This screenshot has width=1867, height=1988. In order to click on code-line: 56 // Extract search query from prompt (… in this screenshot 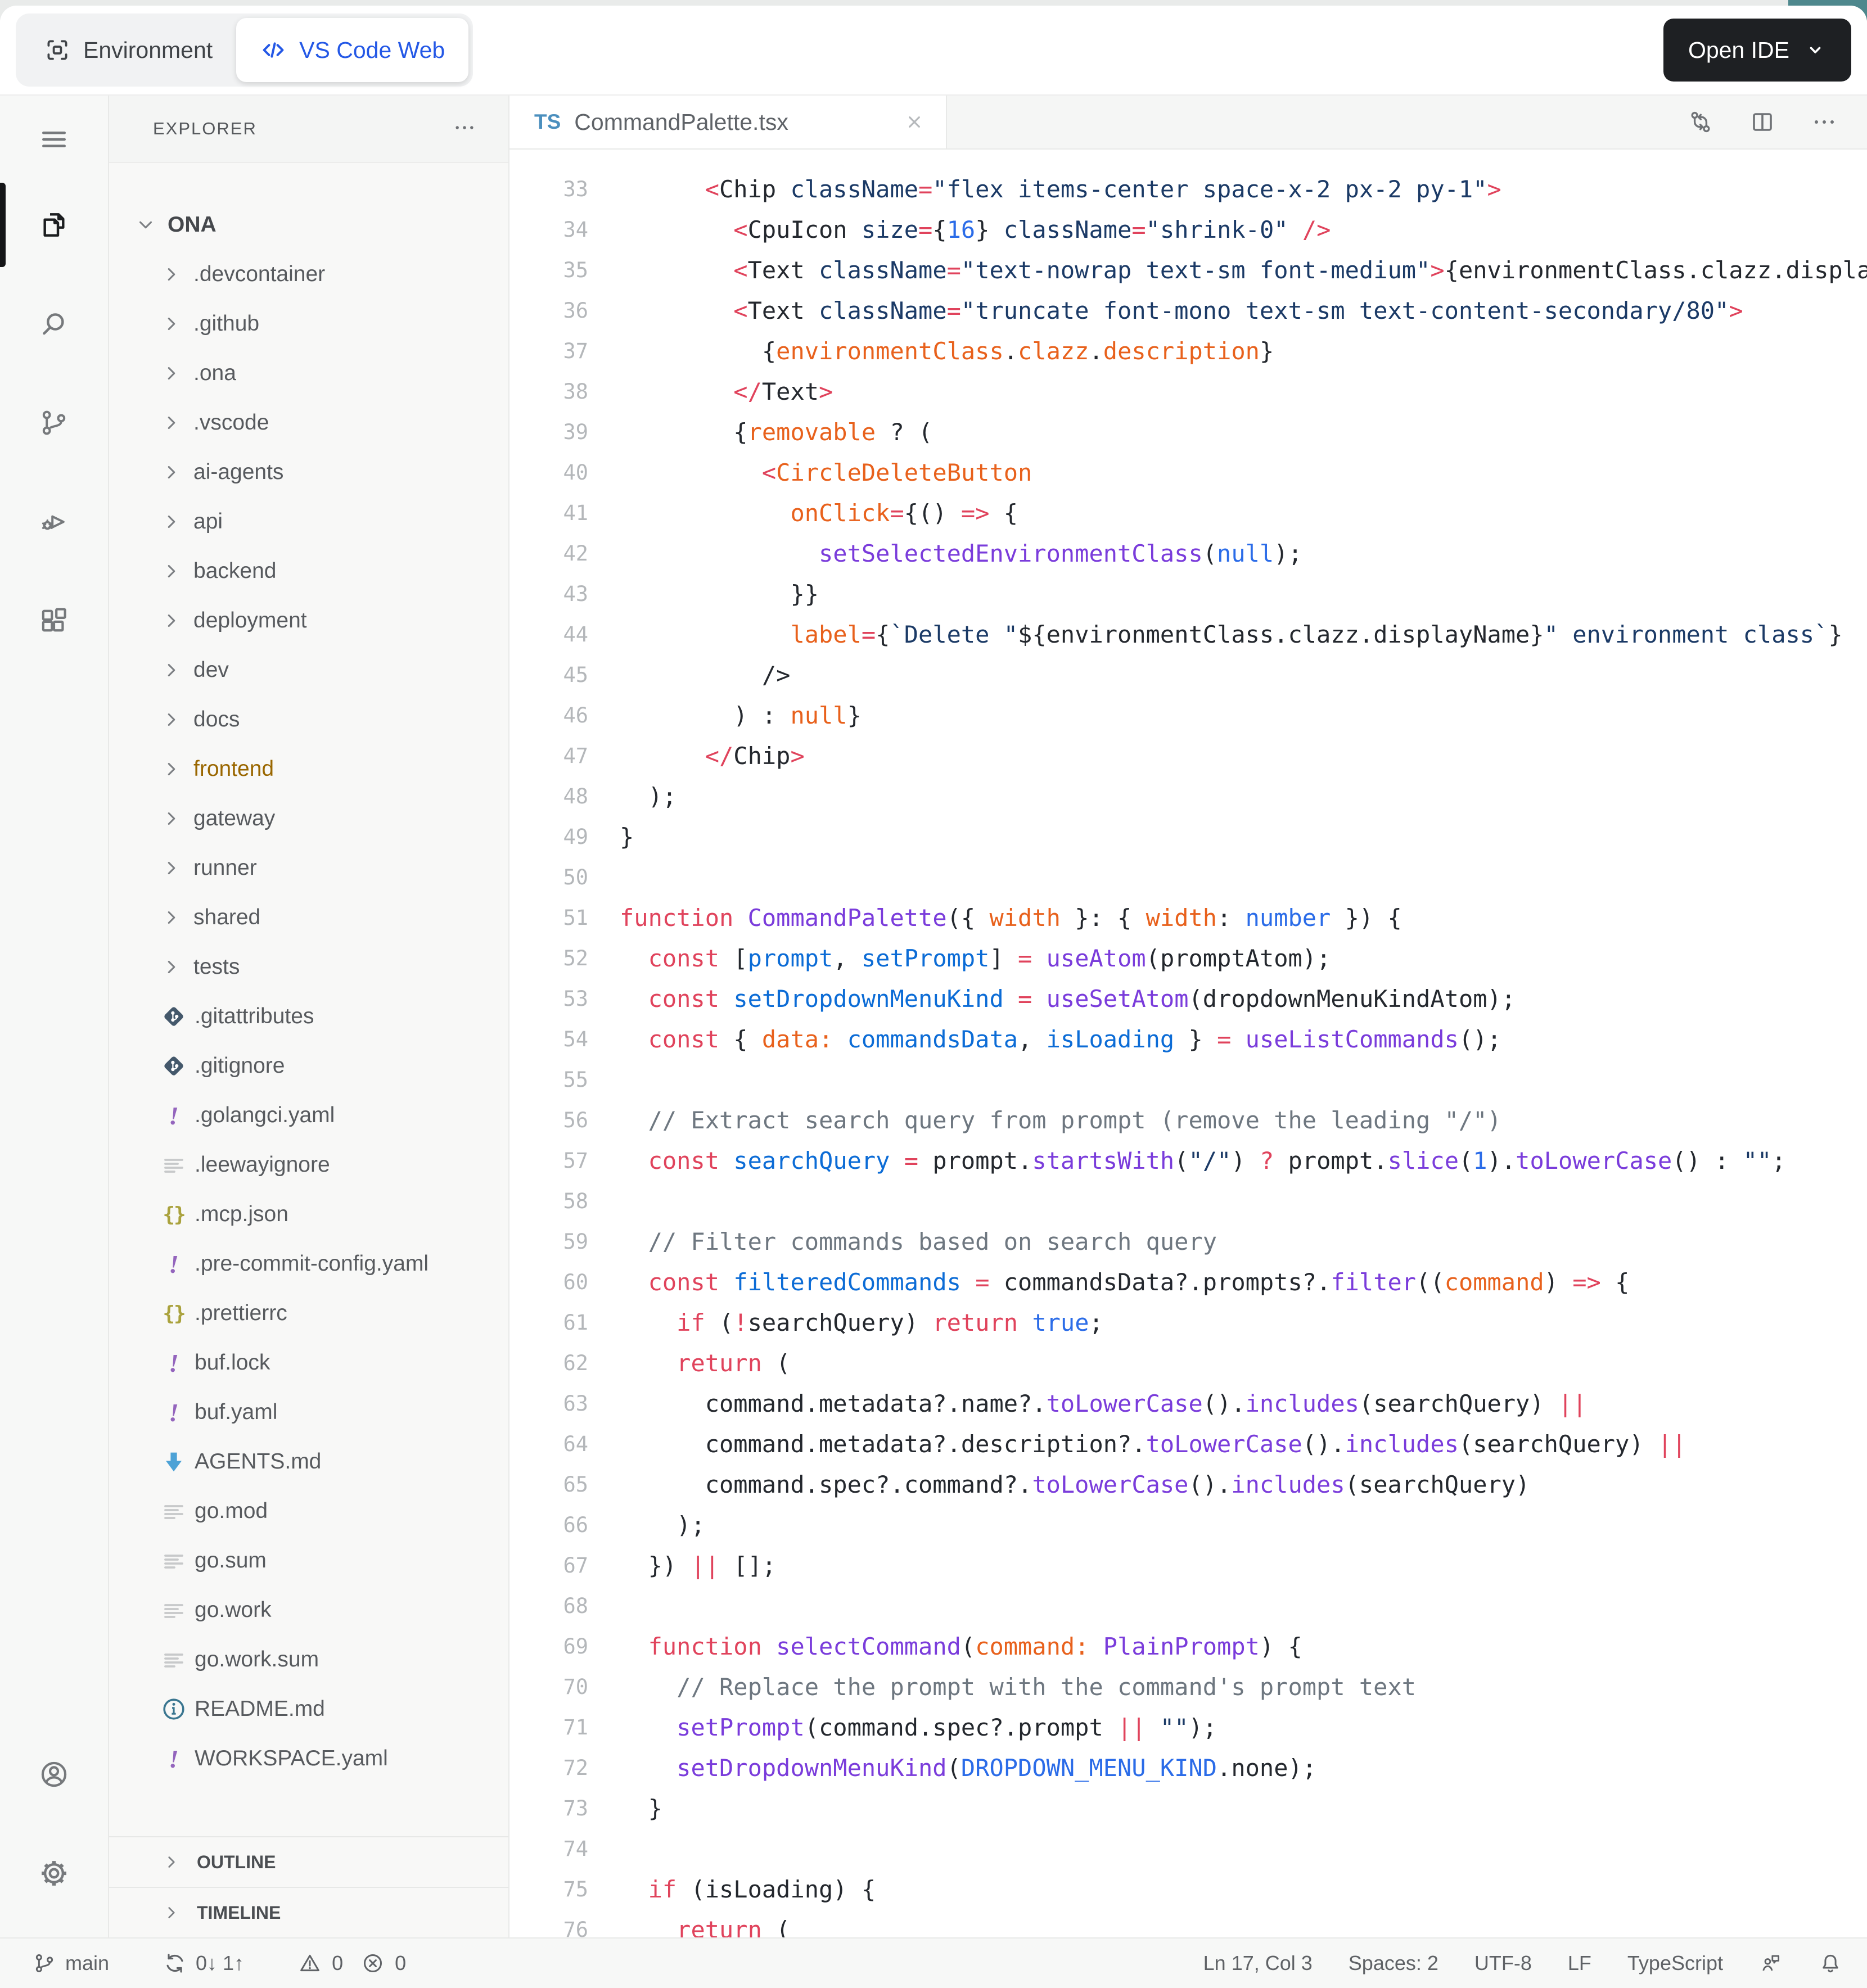, I will do `click(1188, 1120)`.